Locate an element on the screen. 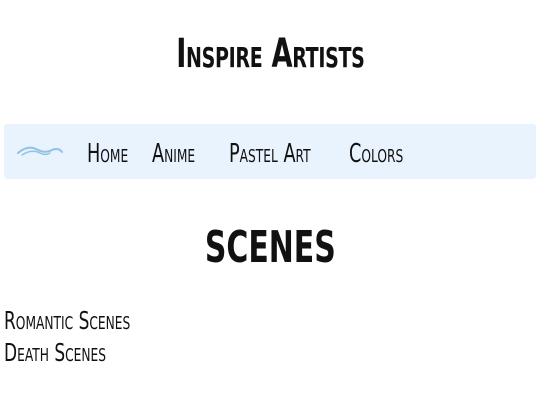  site-title: Inspire Artists is located at coordinates (270, 54).